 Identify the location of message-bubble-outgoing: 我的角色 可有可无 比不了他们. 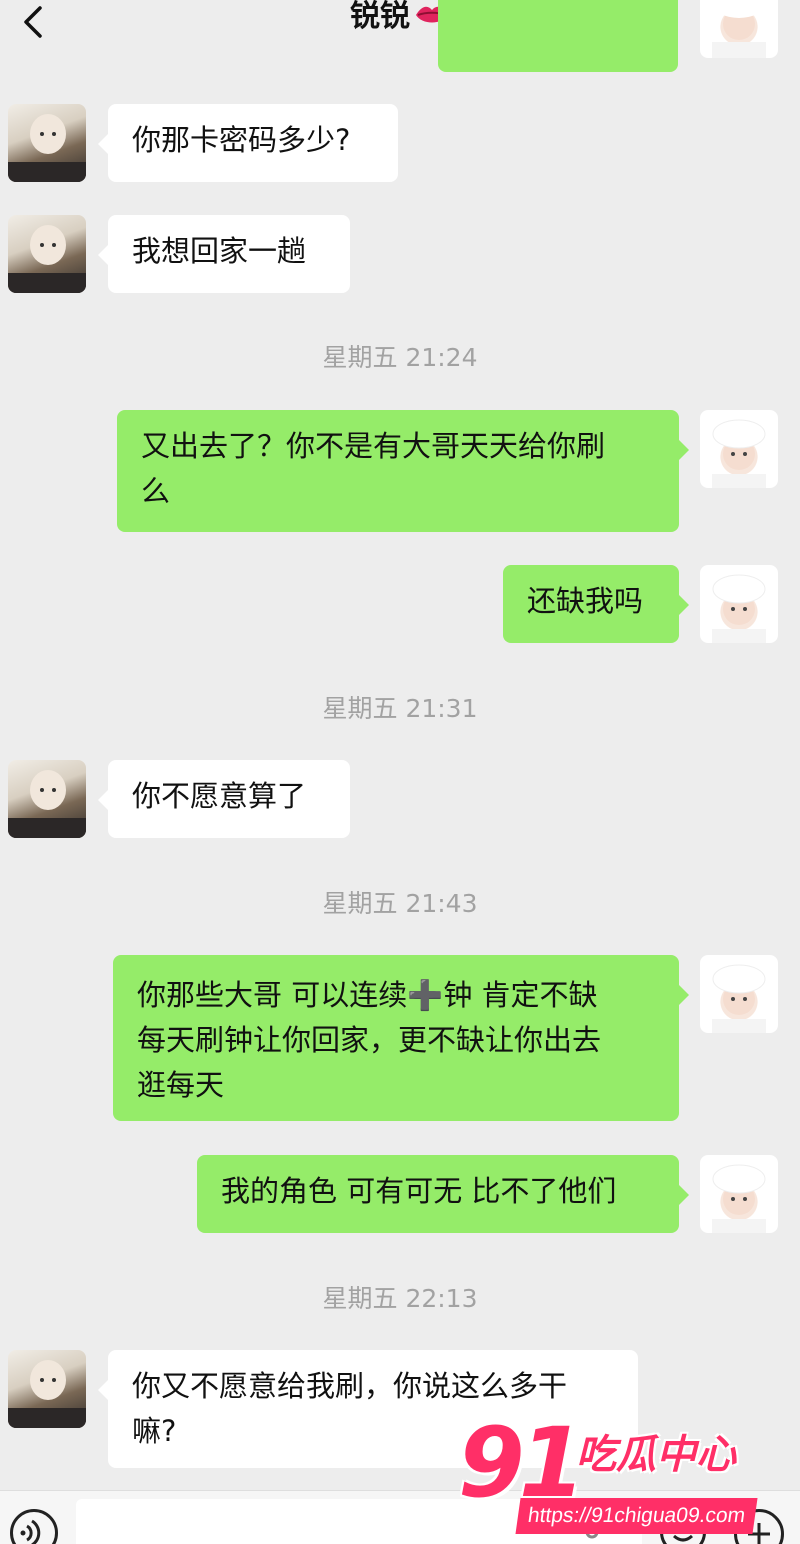
(443, 1194).